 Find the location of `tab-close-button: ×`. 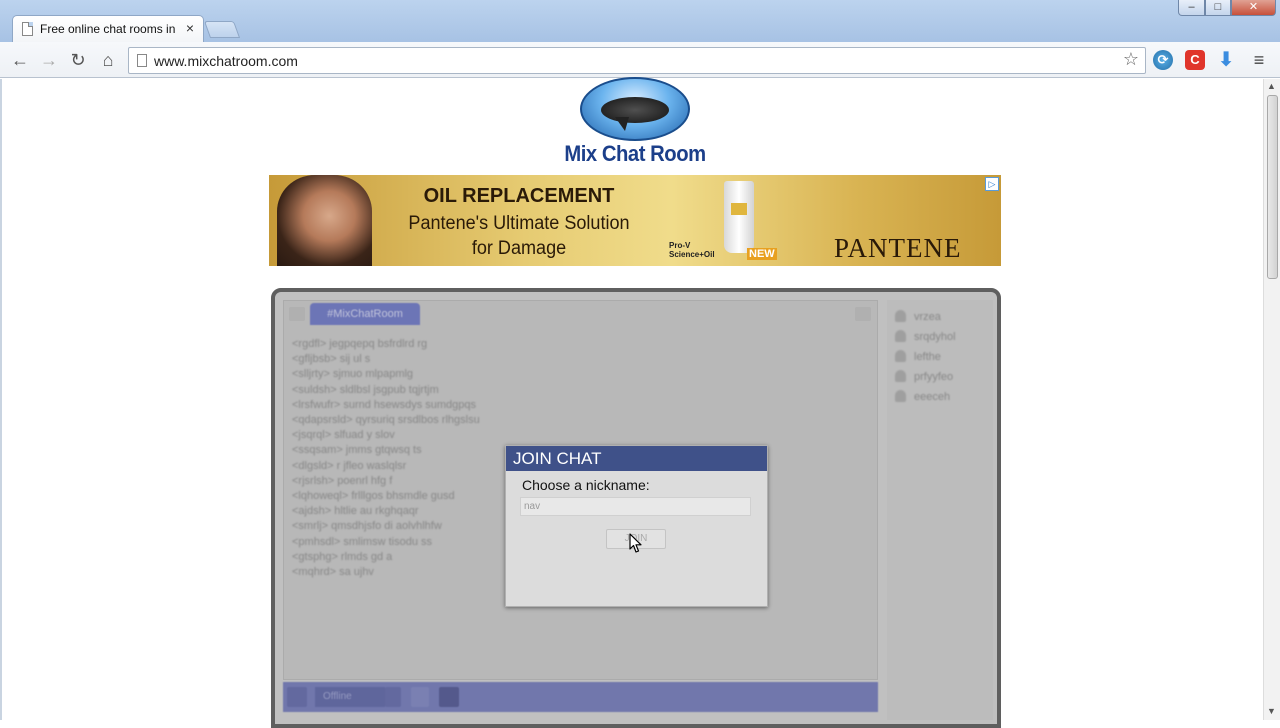

tab-close-button: × is located at coordinates (190, 28).